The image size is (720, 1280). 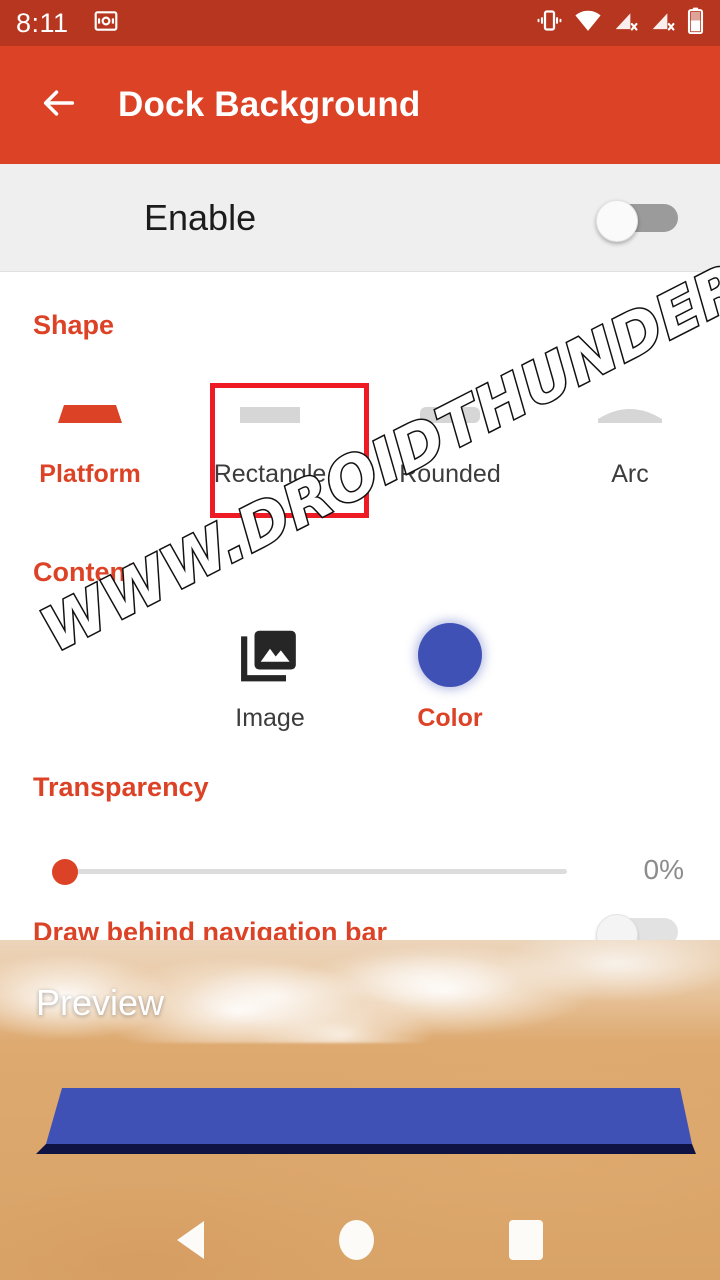 I want to click on content-option-color: Color, so click(x=450, y=685).